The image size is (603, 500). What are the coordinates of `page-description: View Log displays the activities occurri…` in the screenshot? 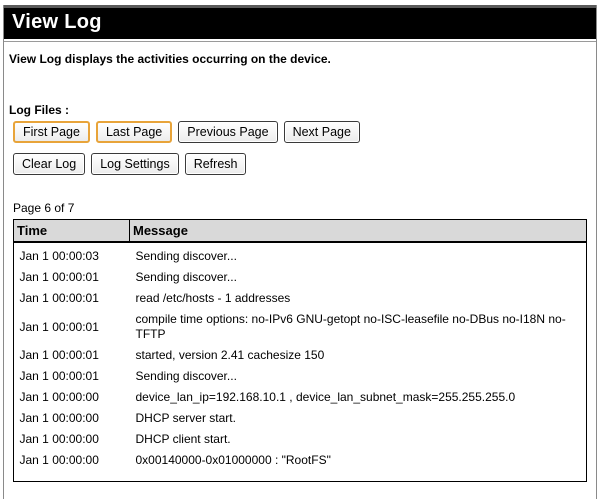 It's located at (170, 59).